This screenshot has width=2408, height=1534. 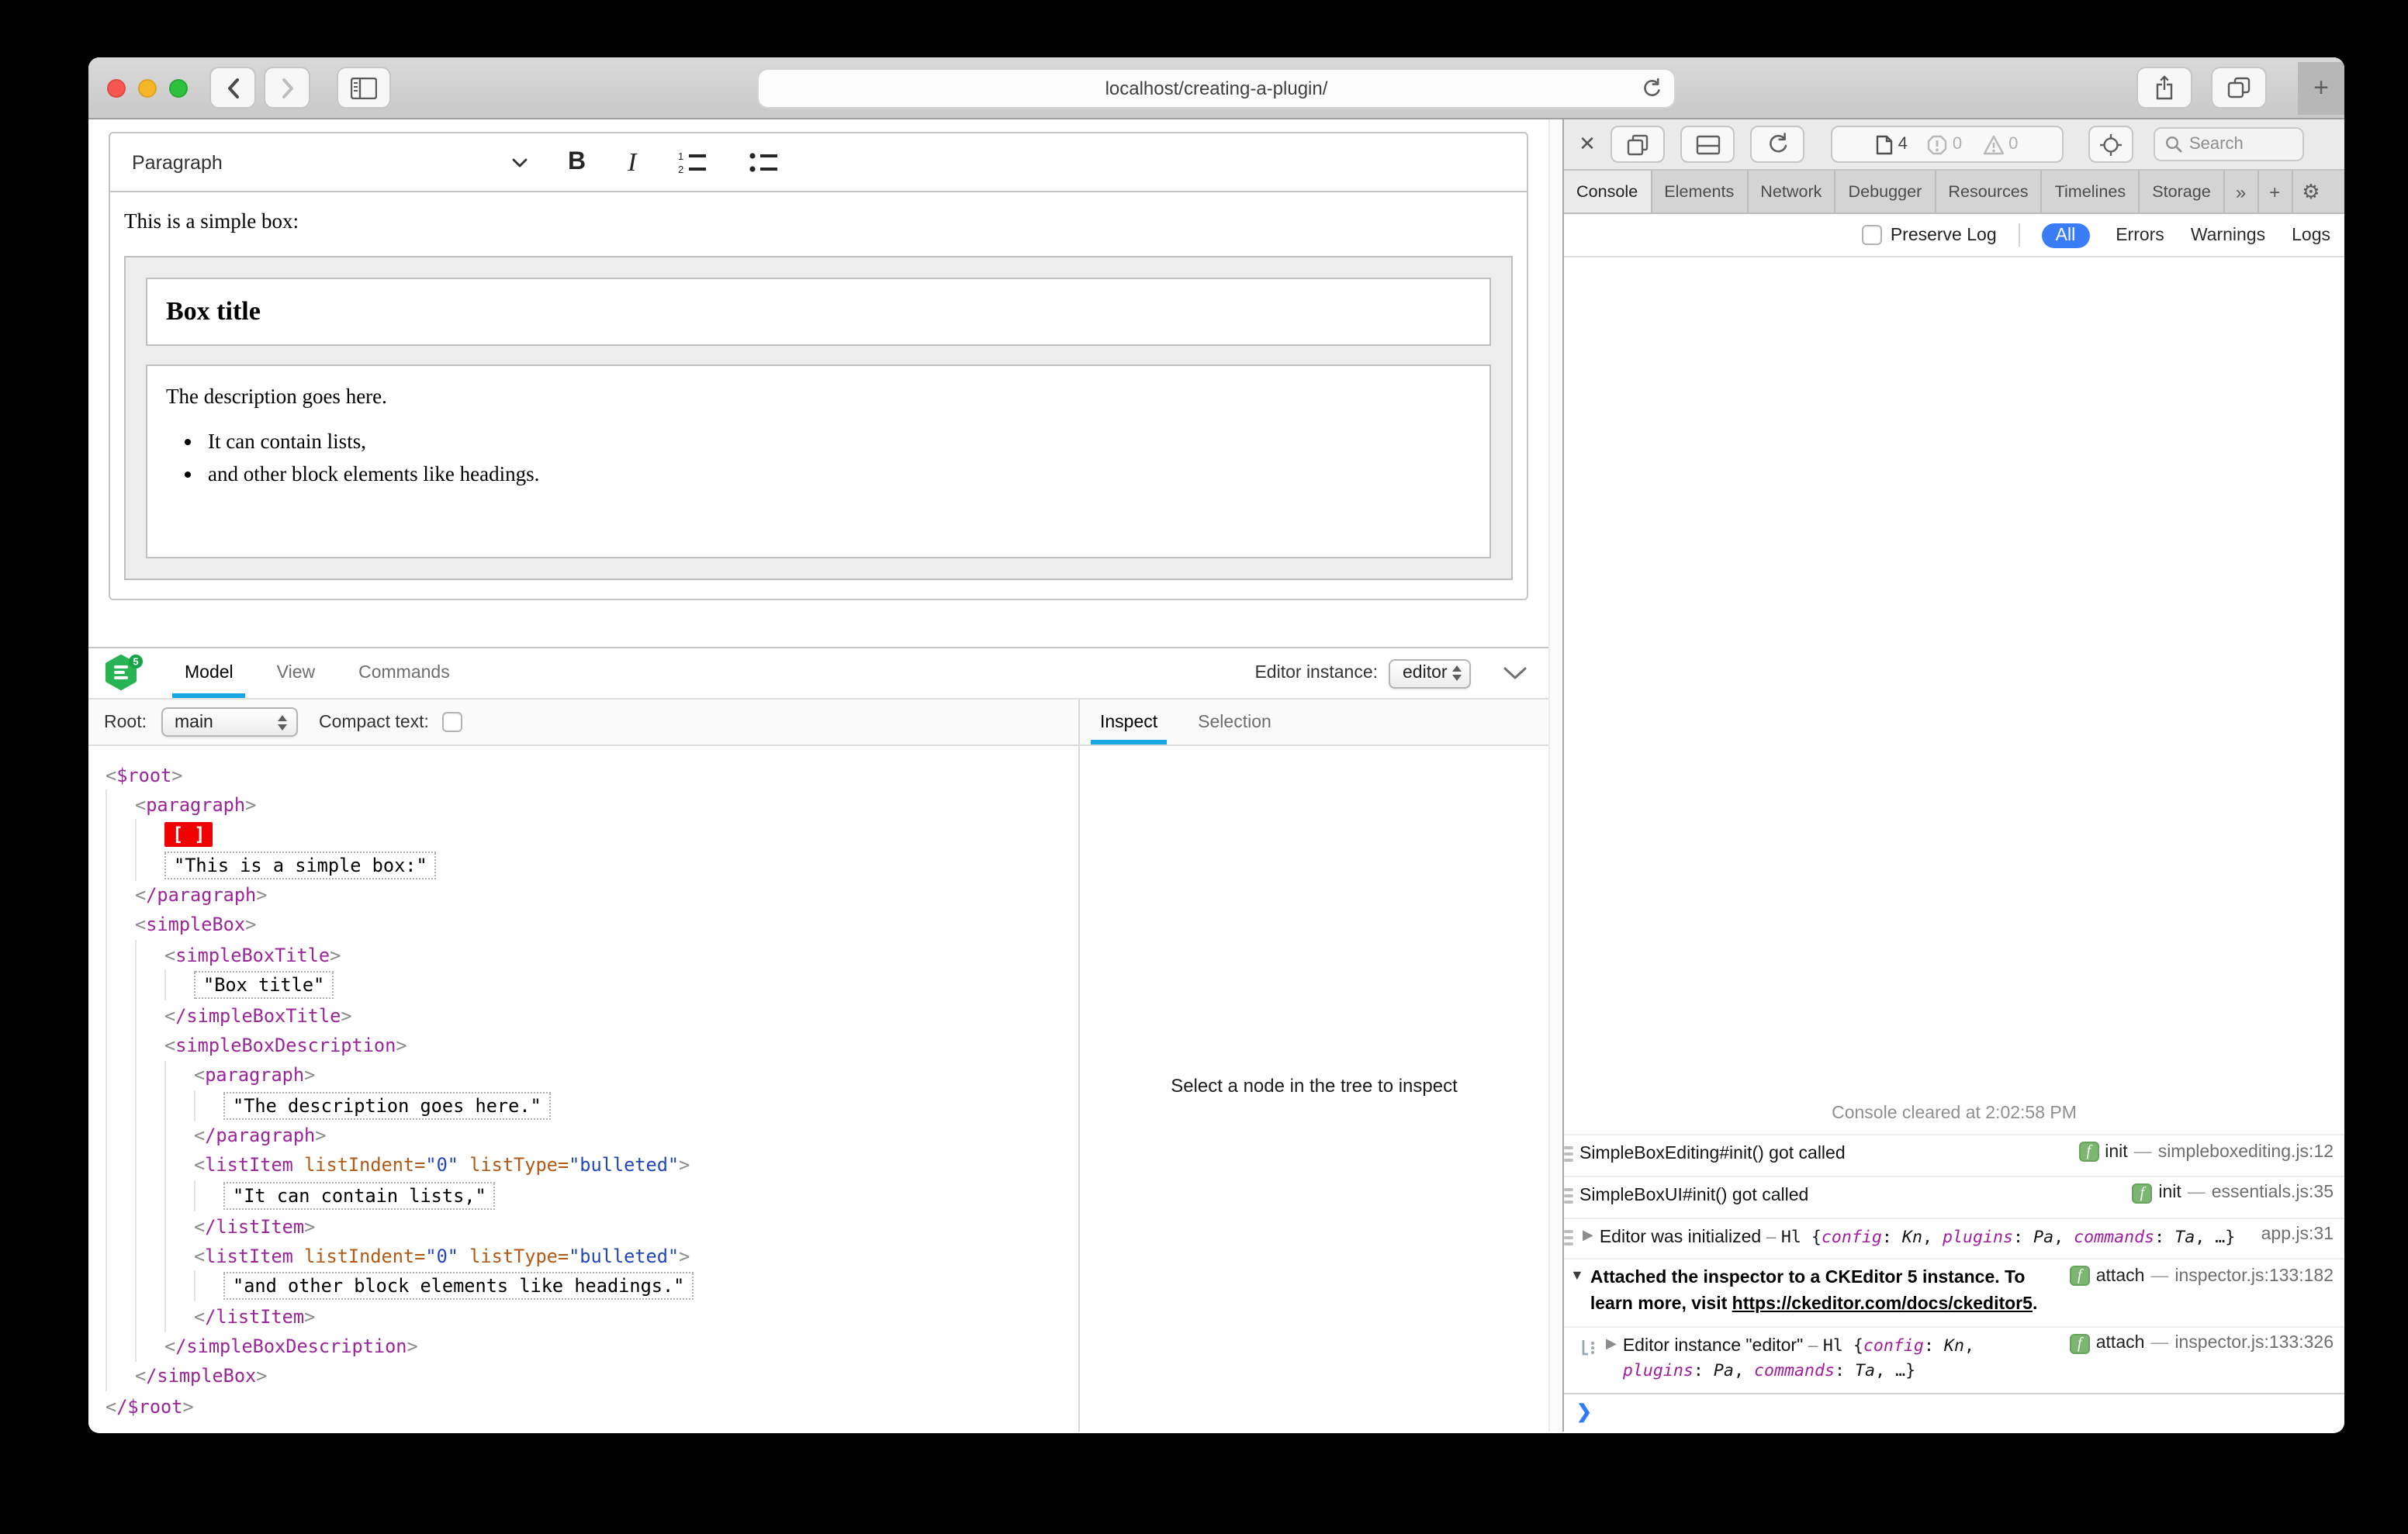 What do you see at coordinates (2091, 191) in the screenshot?
I see `devtools-tab-timelines: Timelines` at bounding box center [2091, 191].